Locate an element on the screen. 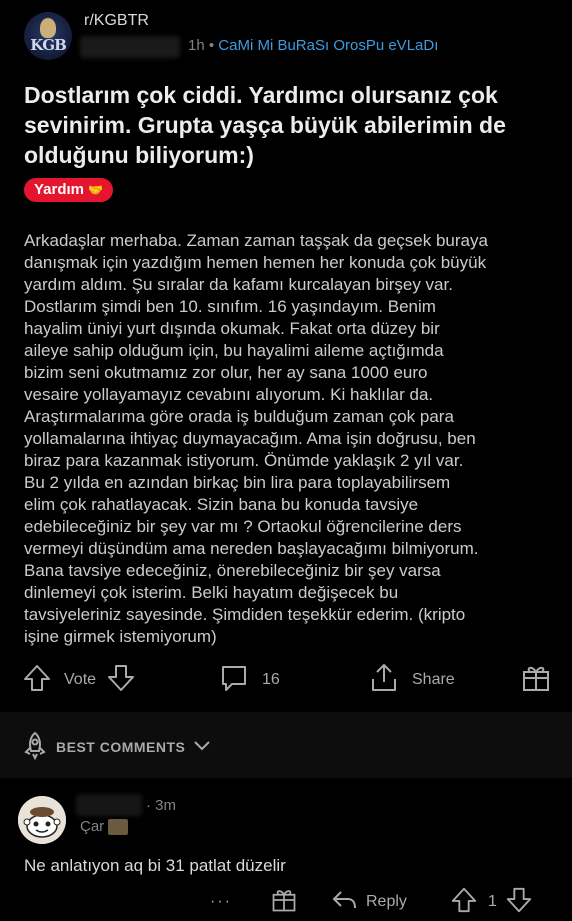 This screenshot has height=921, width=572. snoo-avatar-icon is located at coordinates (42, 820).